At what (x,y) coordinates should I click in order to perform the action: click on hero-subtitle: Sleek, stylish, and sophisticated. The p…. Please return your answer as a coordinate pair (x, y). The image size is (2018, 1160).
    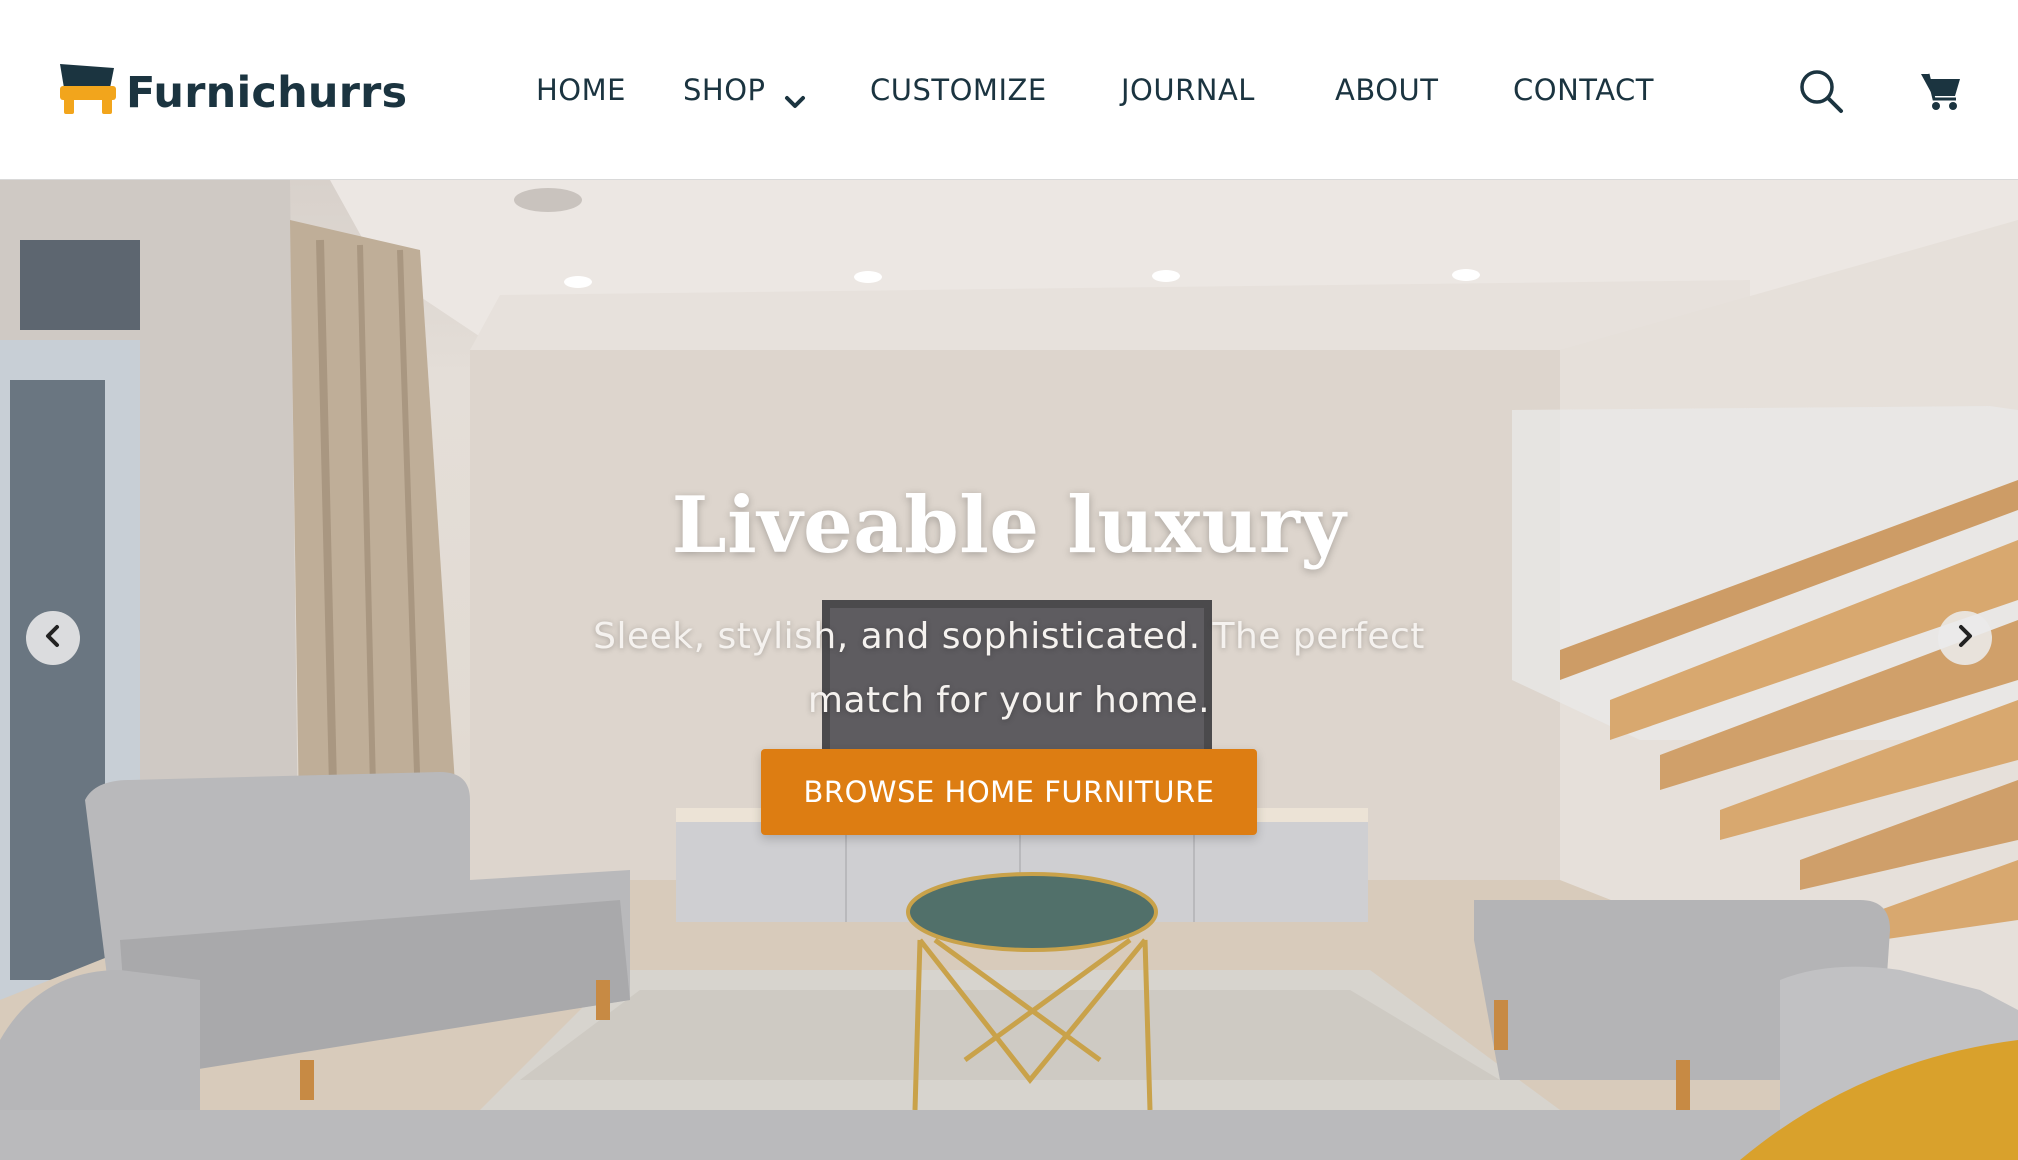
    Looking at the image, I should click on (1009, 668).